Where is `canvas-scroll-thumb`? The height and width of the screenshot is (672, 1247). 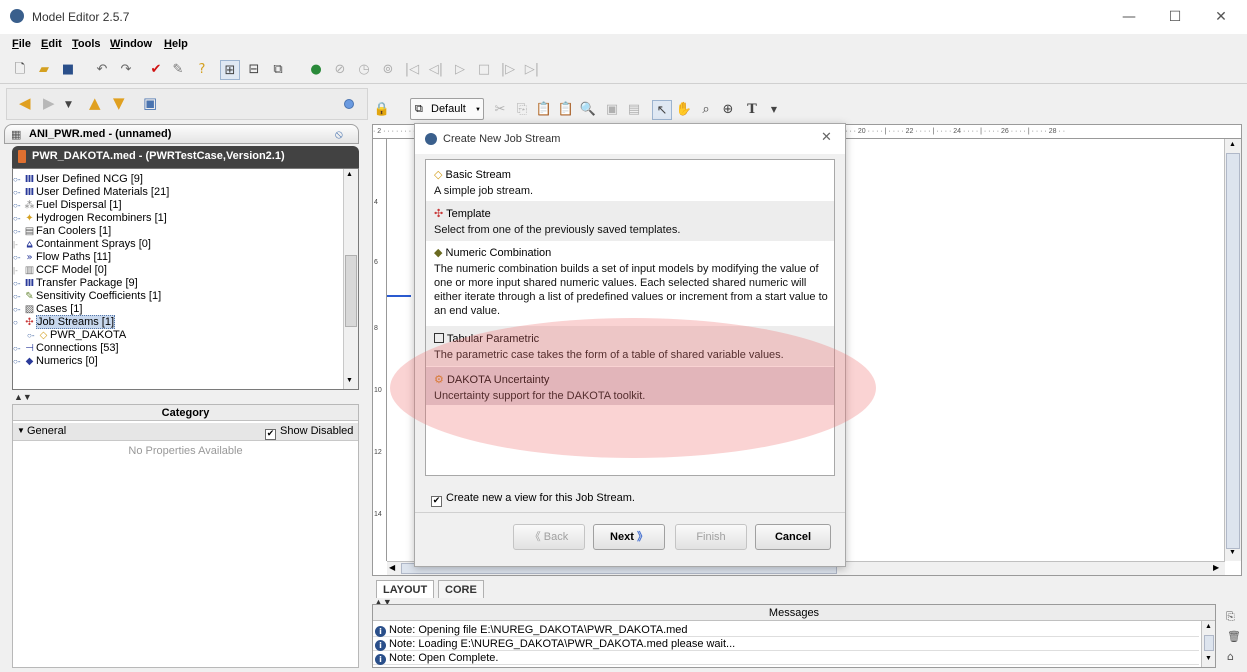 canvas-scroll-thumb is located at coordinates (1233, 351).